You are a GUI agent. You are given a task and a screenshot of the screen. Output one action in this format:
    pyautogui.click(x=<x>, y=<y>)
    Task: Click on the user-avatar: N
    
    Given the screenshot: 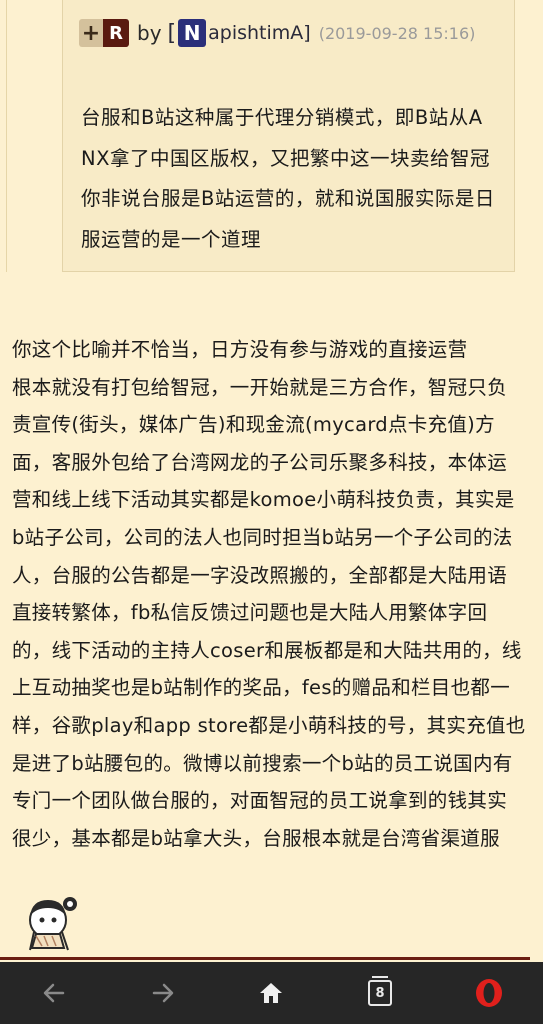 What is the action you would take?
    pyautogui.click(x=192, y=33)
    